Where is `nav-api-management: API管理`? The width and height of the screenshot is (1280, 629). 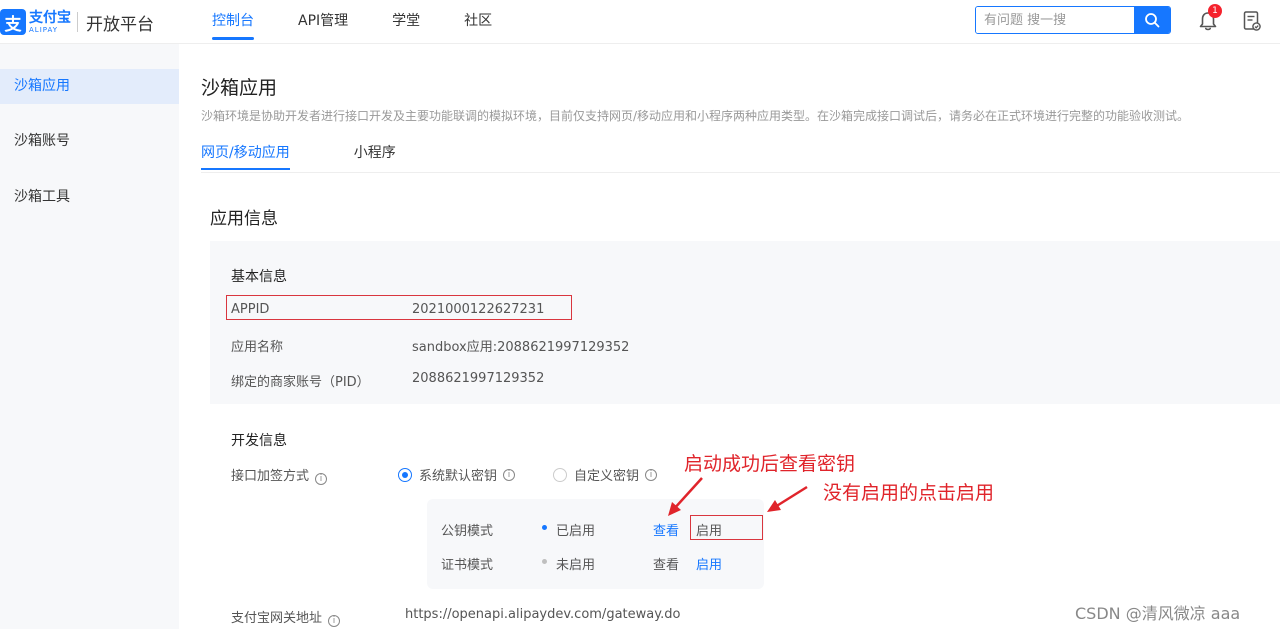 nav-api-management: API管理 is located at coordinates (323, 22).